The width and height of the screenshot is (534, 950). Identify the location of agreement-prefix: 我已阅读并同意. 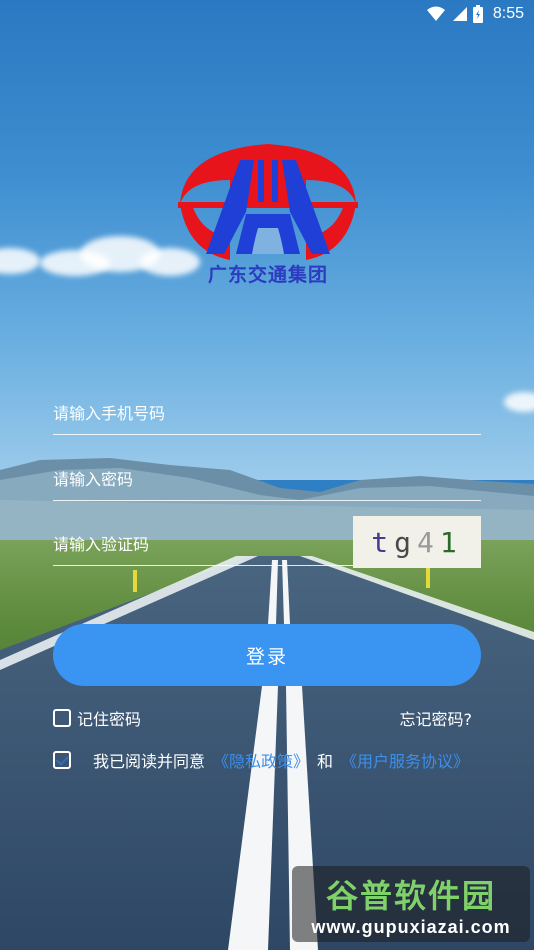
(149, 761).